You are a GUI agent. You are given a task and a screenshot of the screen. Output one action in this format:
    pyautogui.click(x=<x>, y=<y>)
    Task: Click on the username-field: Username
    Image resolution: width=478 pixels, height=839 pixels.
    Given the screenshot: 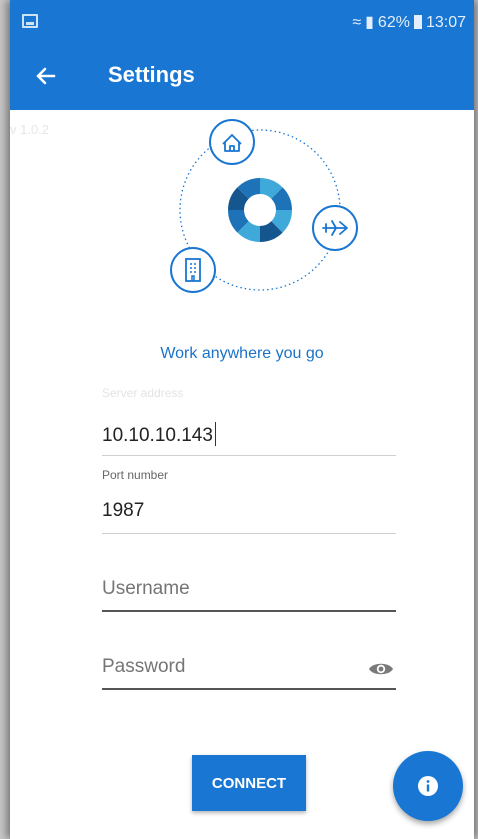 What is the action you would take?
    pyautogui.click(x=249, y=596)
    